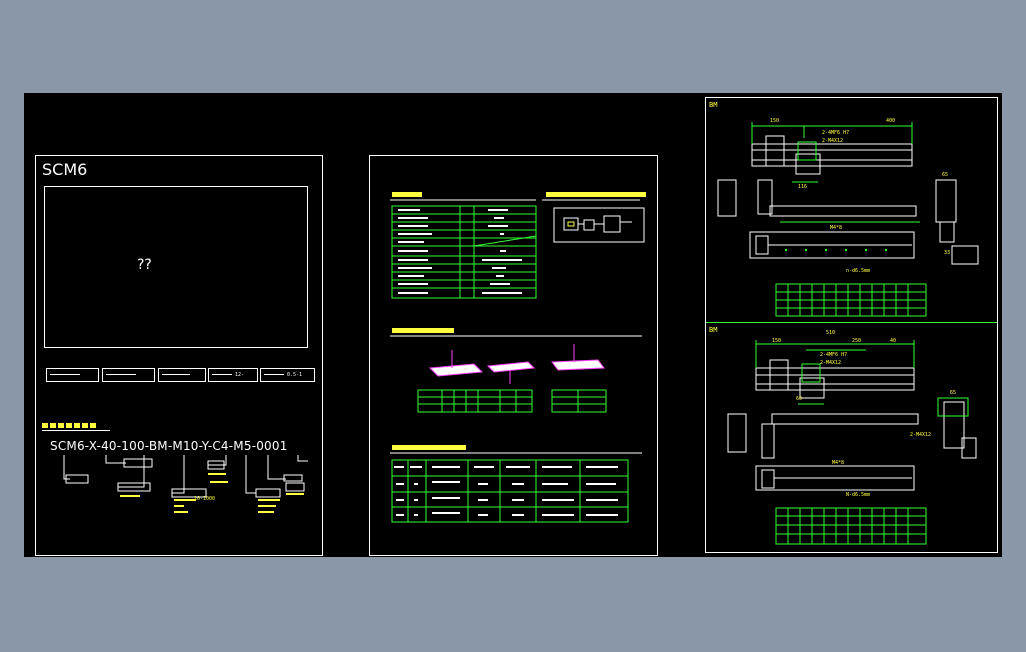  Describe the element at coordinates (799, 399) in the screenshot. I see `dim-bottom-60: 60` at that location.